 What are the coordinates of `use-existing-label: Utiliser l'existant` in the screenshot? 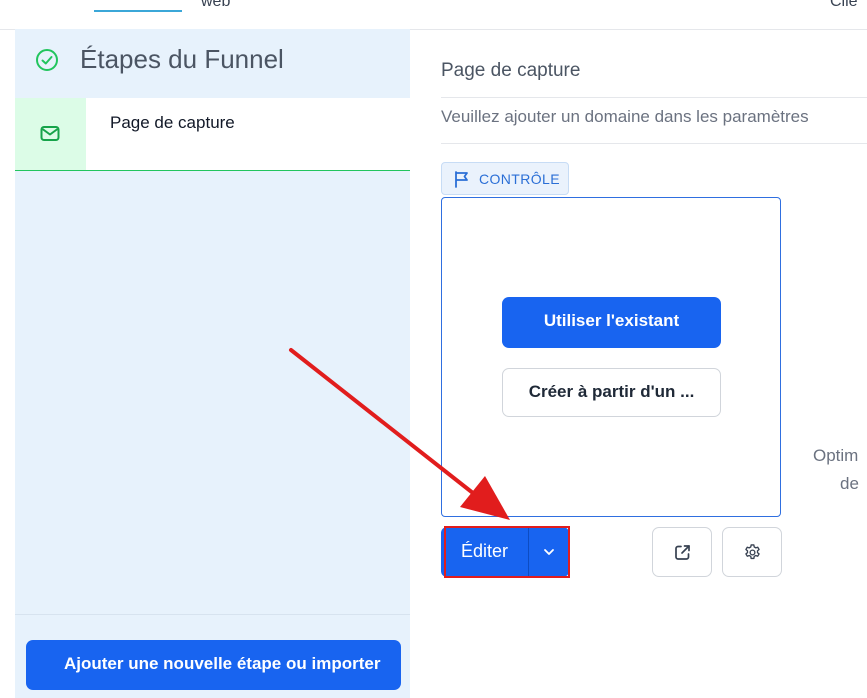 It's located at (611, 320).